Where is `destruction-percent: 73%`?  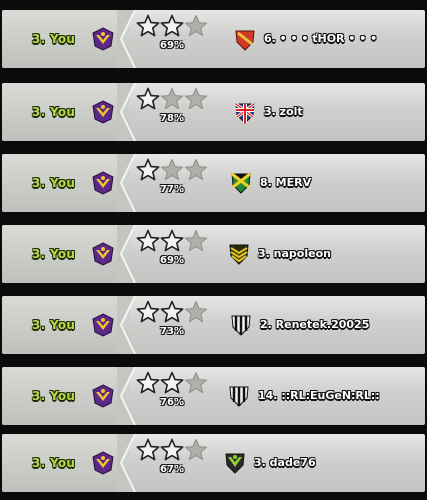 destruction-percent: 73% is located at coordinates (172, 331).